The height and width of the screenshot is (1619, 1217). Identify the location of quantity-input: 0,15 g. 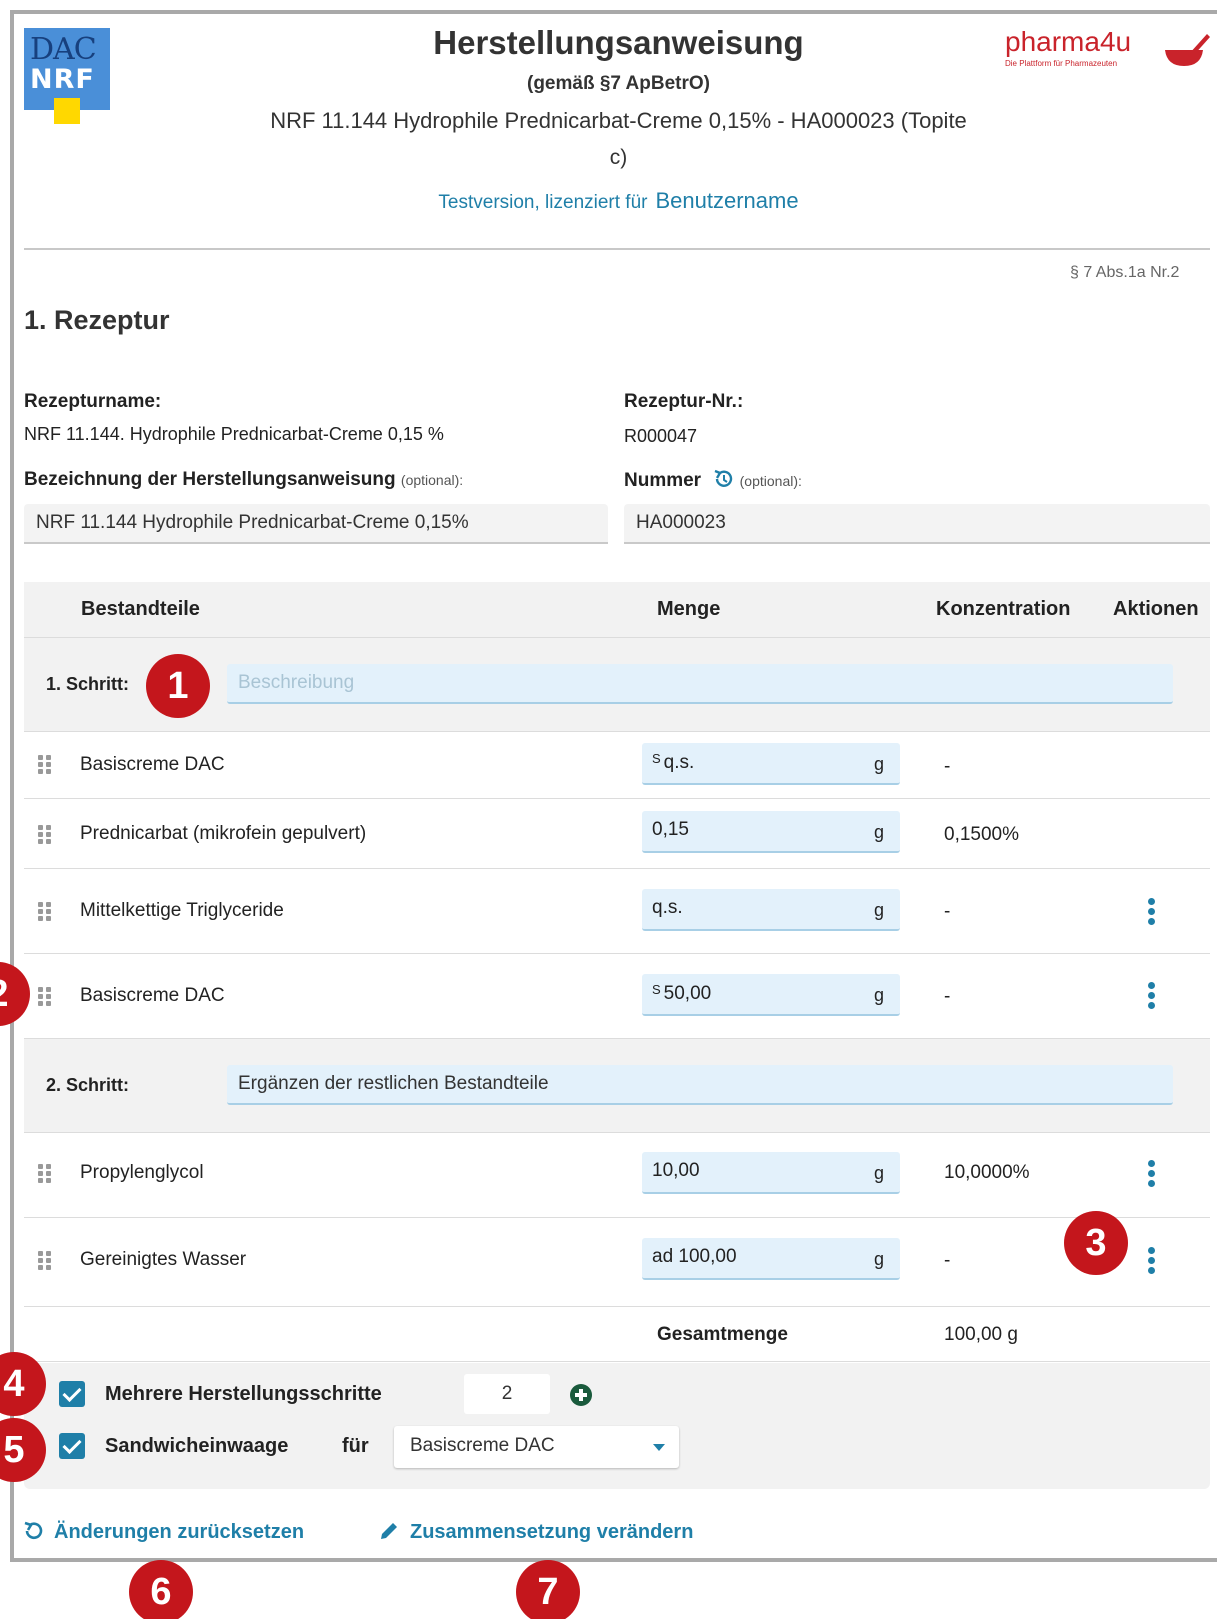
(771, 832).